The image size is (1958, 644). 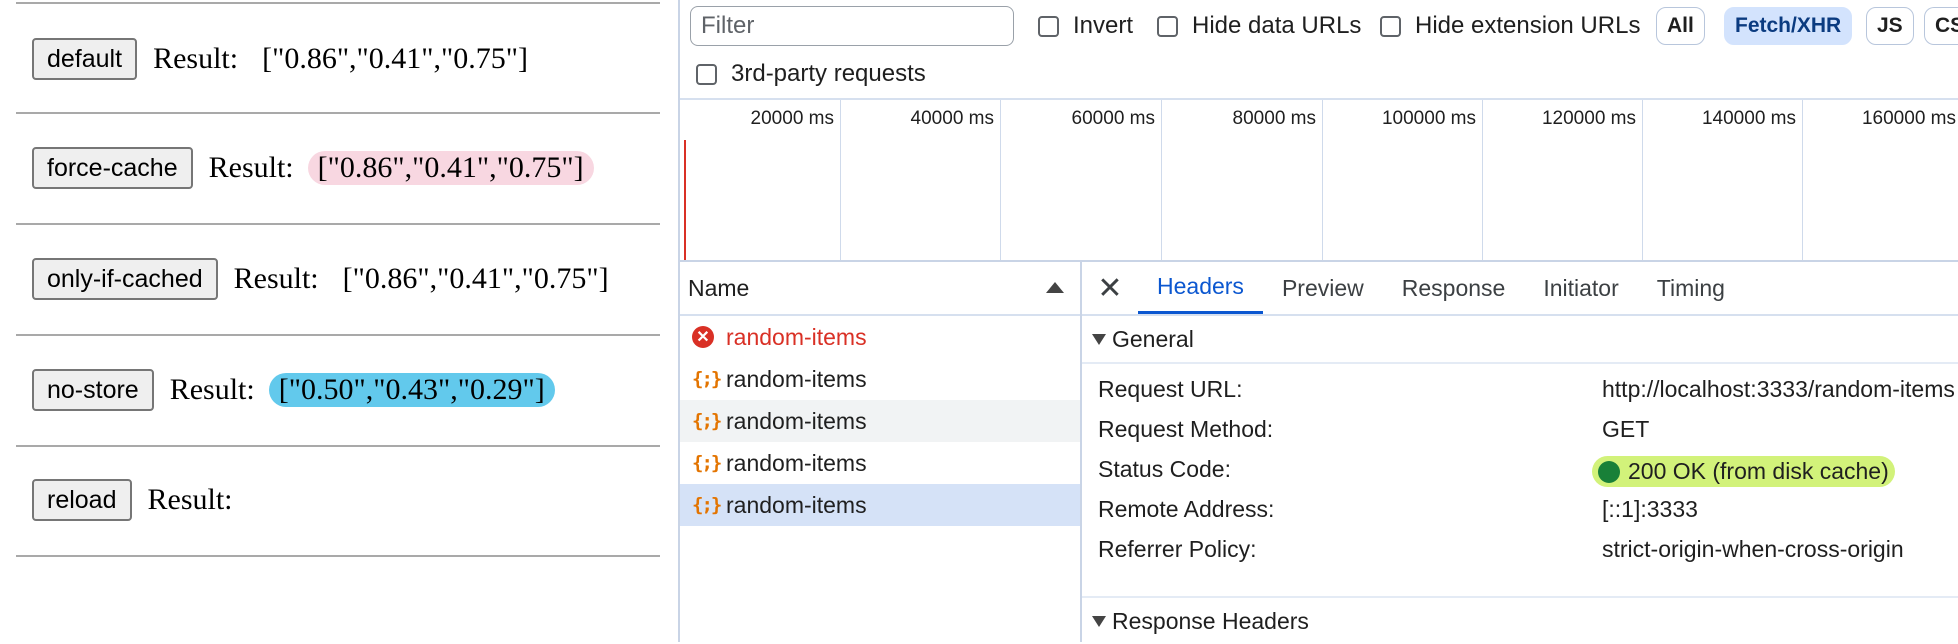 I want to click on result-value-force-cache: ["0.86","0.41","0.75"], so click(x=450, y=168).